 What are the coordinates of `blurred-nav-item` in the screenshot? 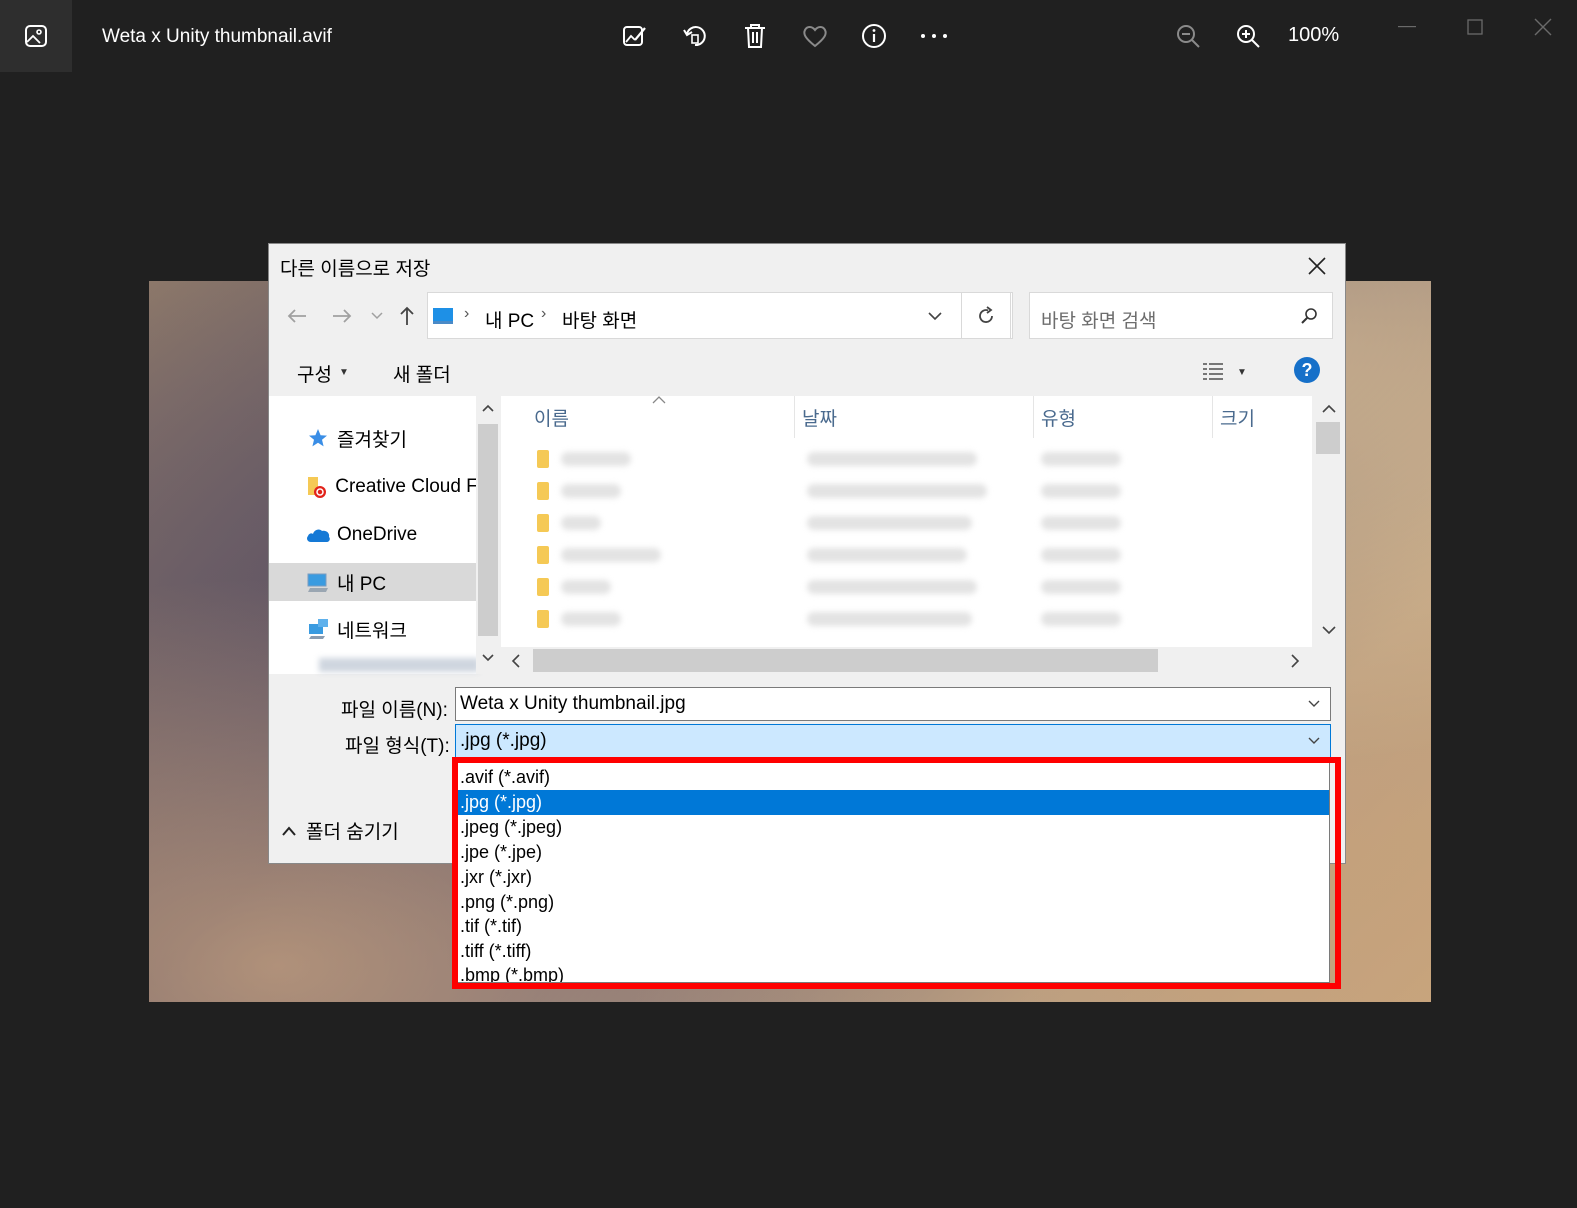 It's located at (399, 665).